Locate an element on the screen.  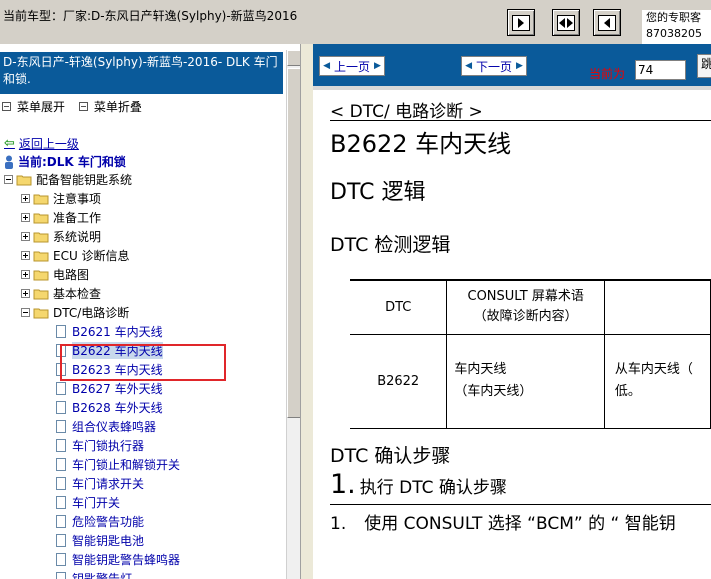
arrow-left-icon: ◀ is located at coordinates (326, 66).